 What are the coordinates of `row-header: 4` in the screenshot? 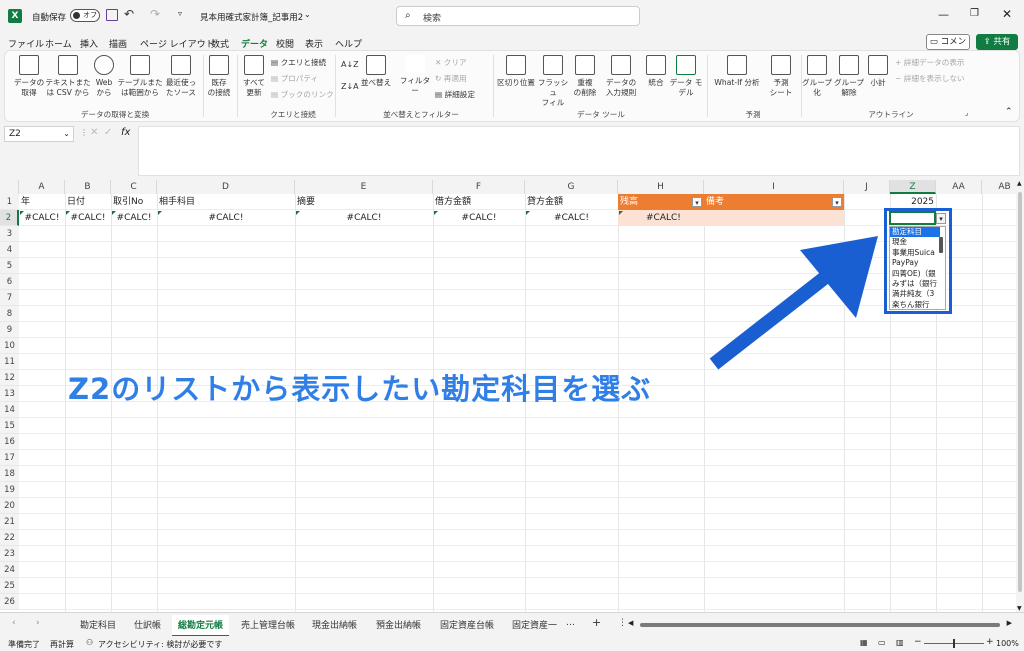 It's located at (9, 250).